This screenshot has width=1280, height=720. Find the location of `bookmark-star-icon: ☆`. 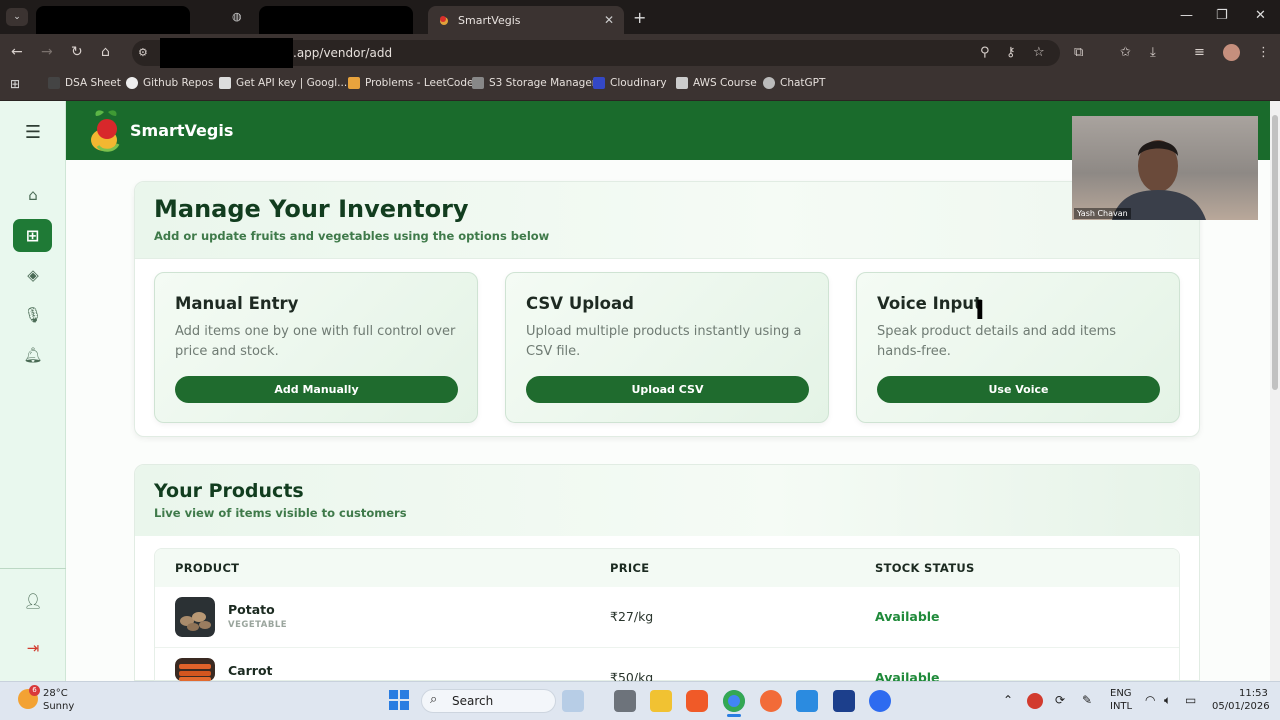

bookmark-star-icon: ☆ is located at coordinates (1039, 52).